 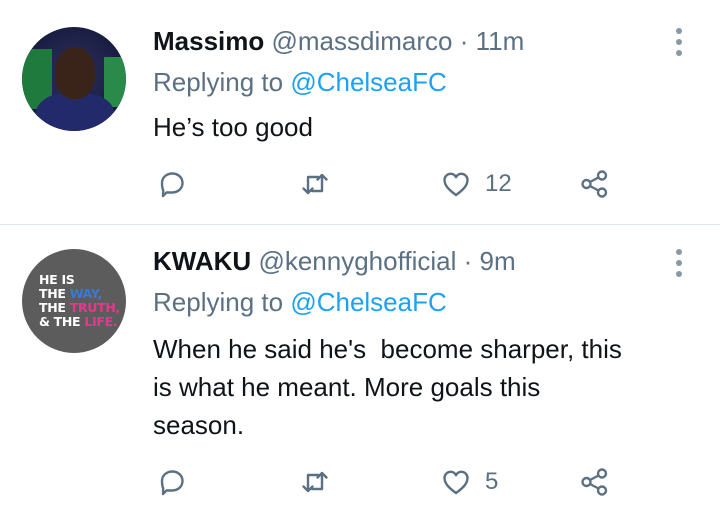 What do you see at coordinates (387, 349) in the screenshot?
I see `tweet-text-line: When he said he's become sharper, this` at bounding box center [387, 349].